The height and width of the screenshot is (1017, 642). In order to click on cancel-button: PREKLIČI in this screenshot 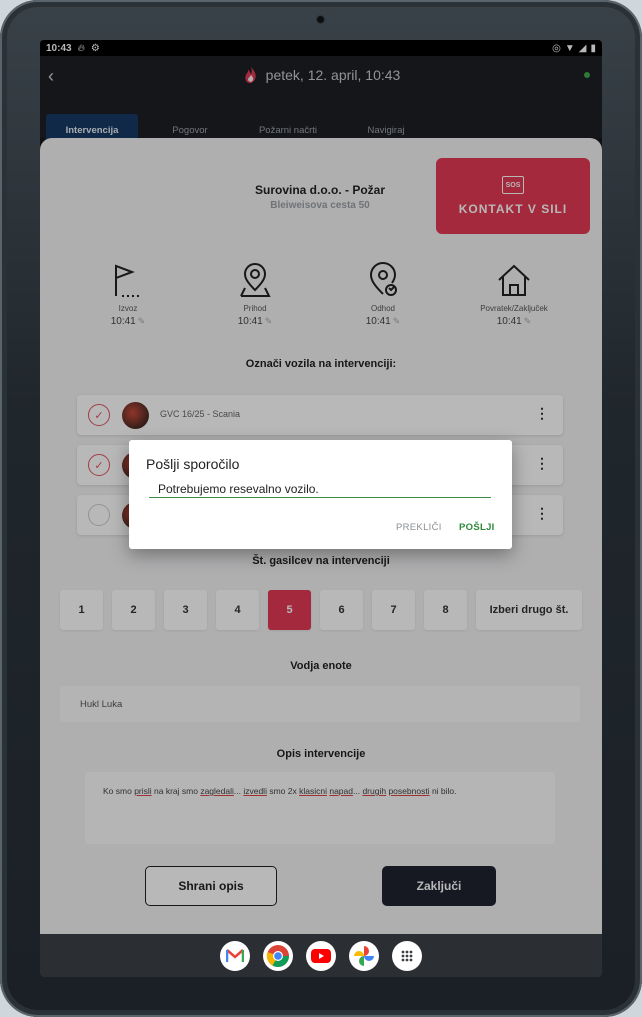, I will do `click(419, 527)`.